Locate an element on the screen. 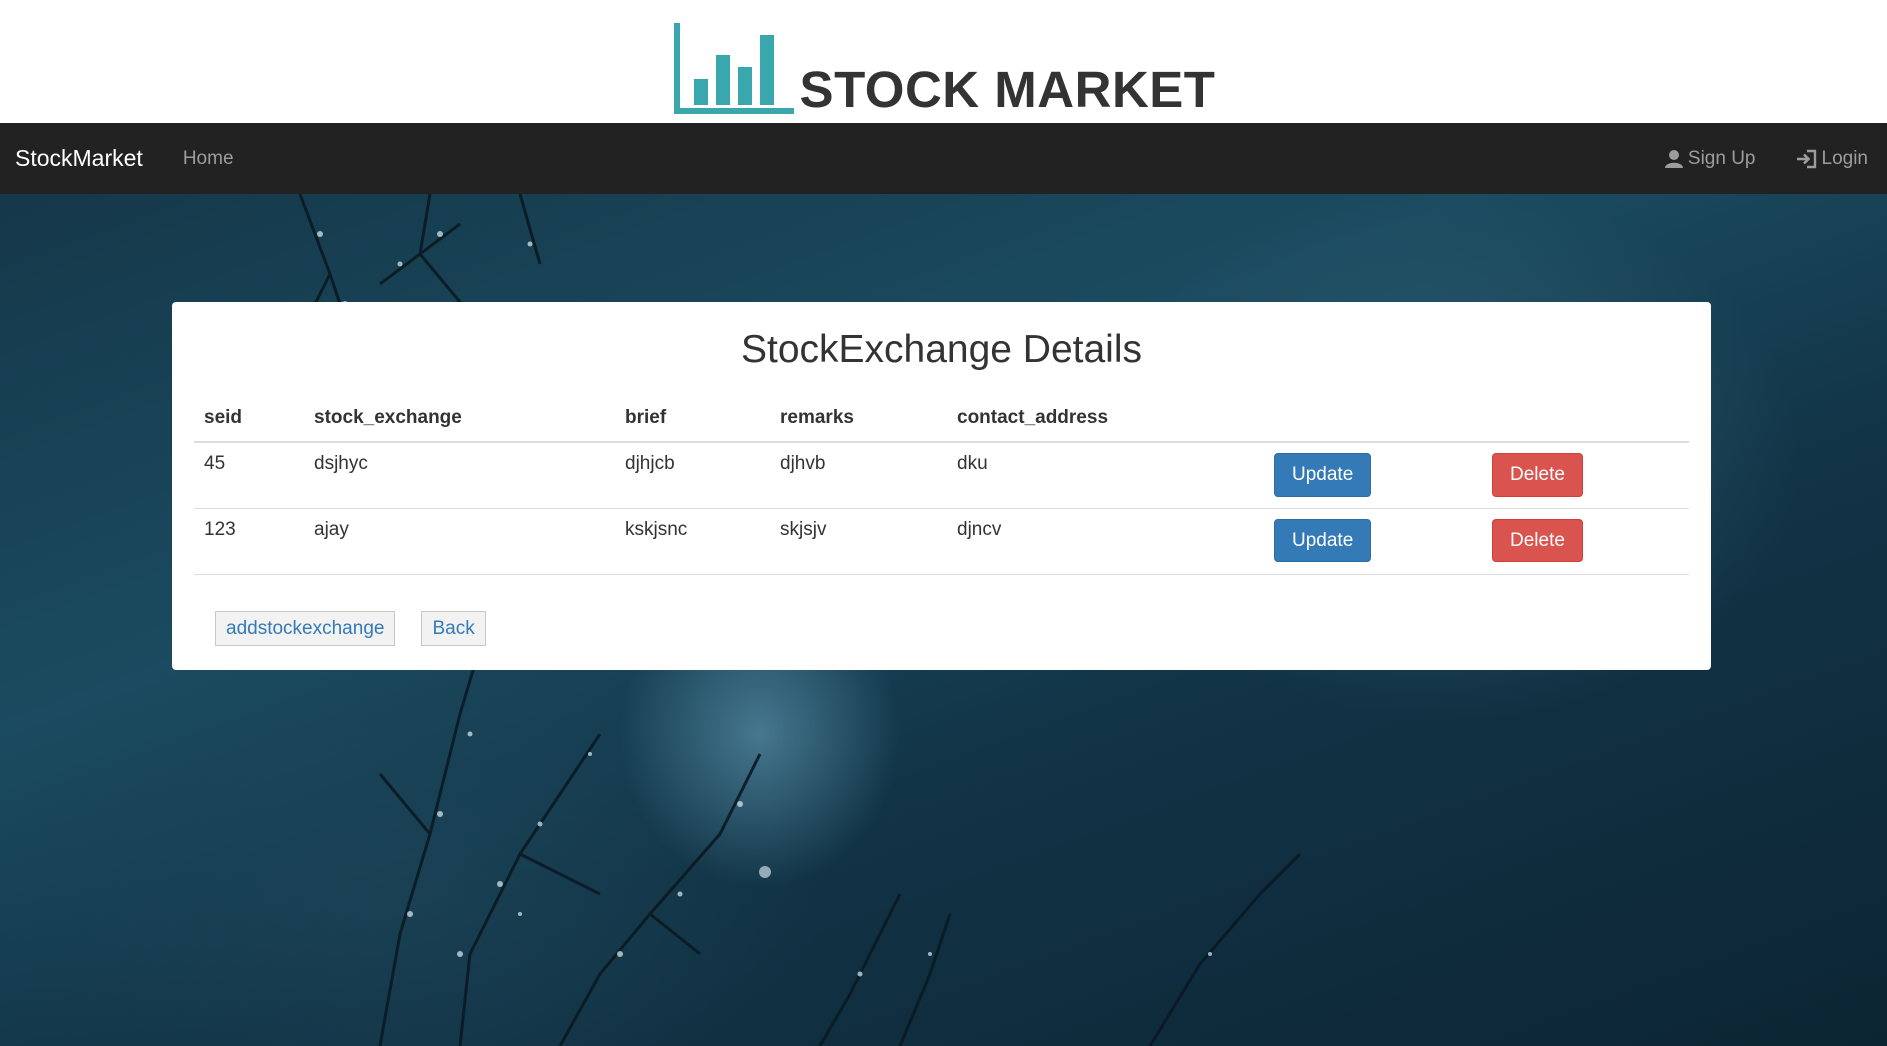 The width and height of the screenshot is (1887, 1046). cell-stock-exchange: ajay is located at coordinates (459, 541).